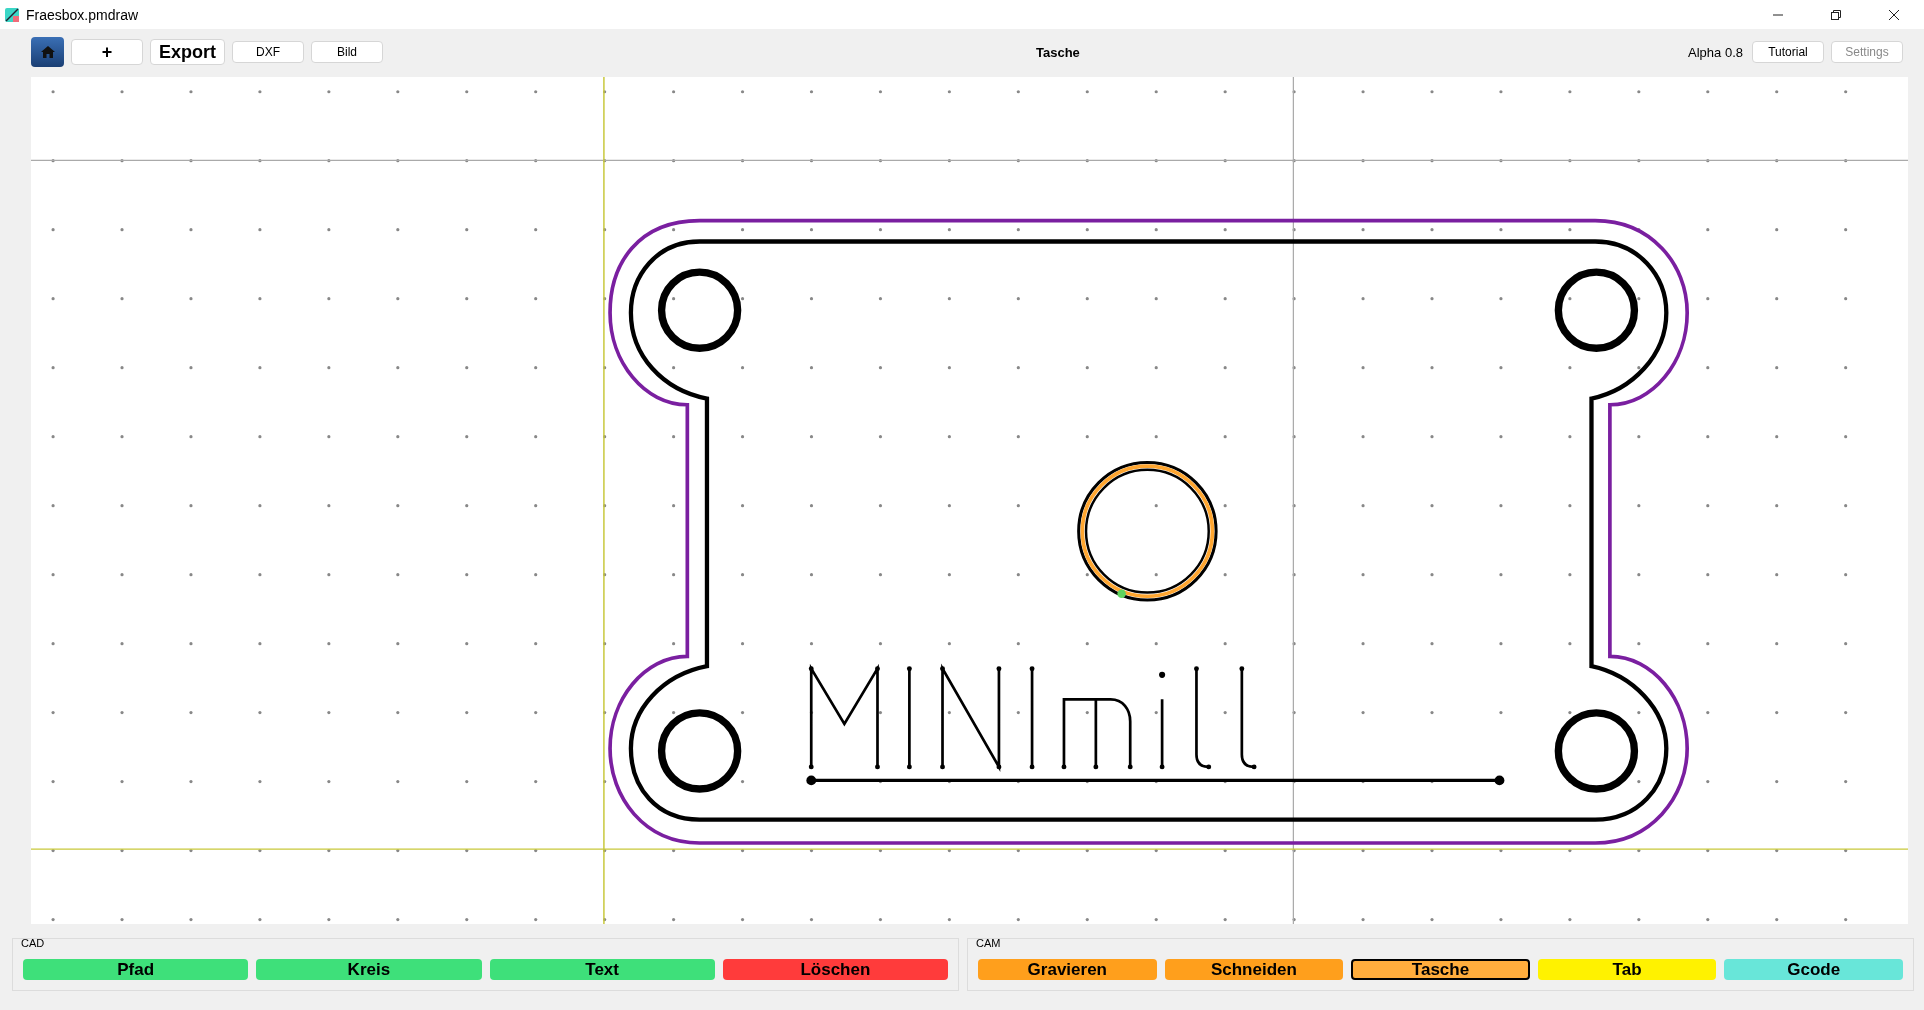  What do you see at coordinates (268, 52) in the screenshot?
I see `toolbar-button: DXF` at bounding box center [268, 52].